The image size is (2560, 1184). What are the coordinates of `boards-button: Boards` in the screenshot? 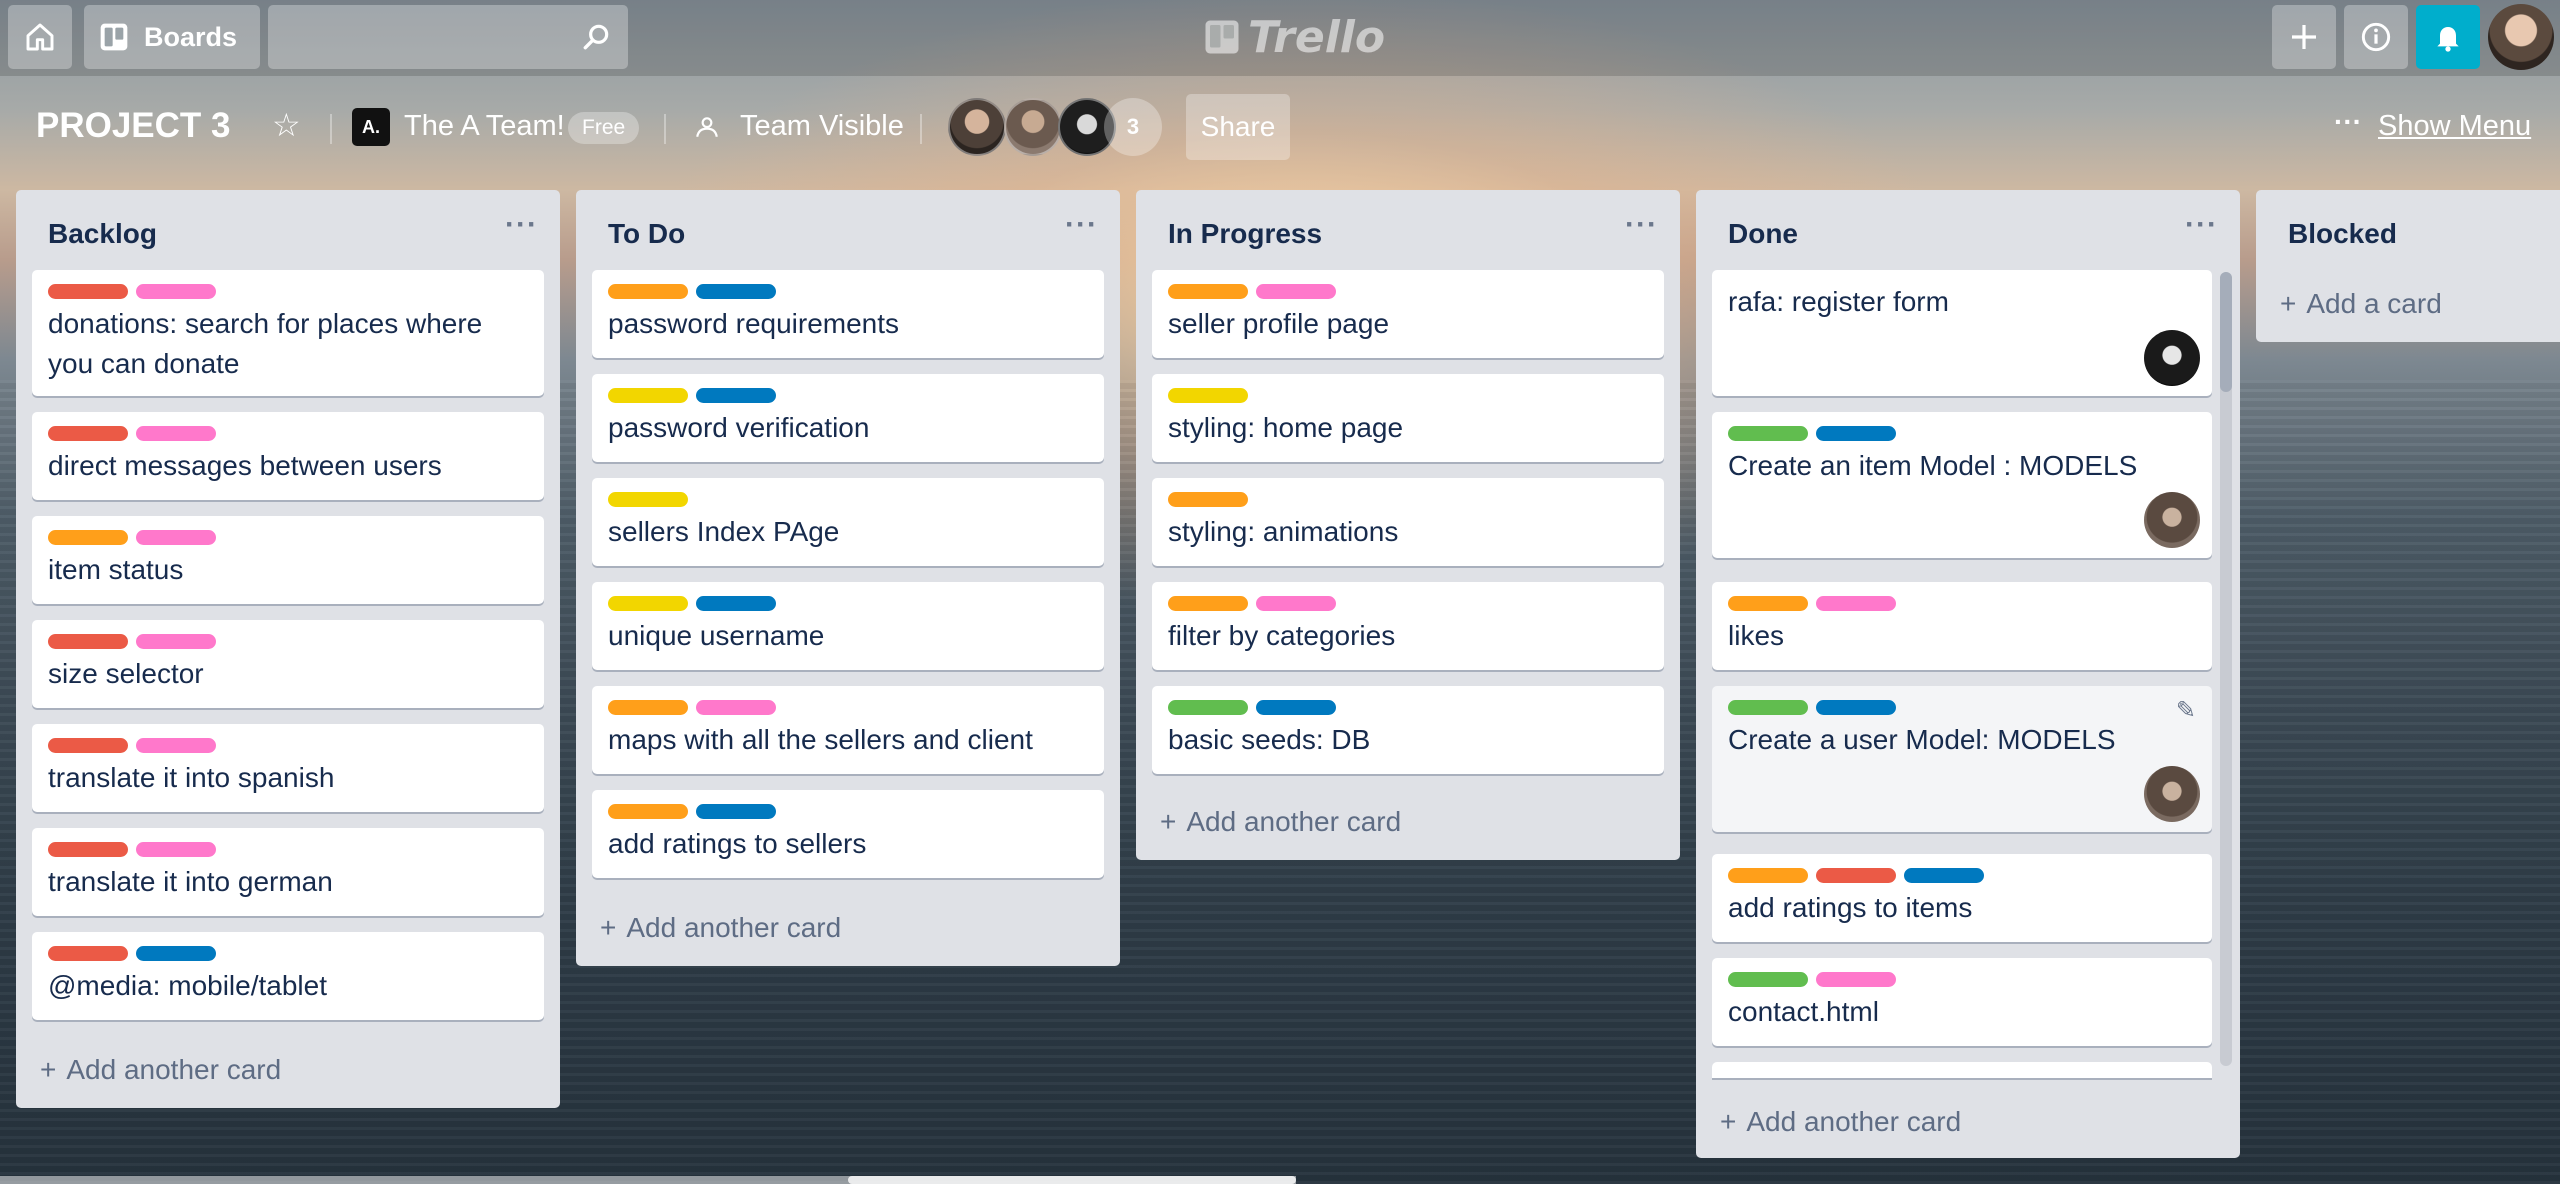 It's located at (172, 37).